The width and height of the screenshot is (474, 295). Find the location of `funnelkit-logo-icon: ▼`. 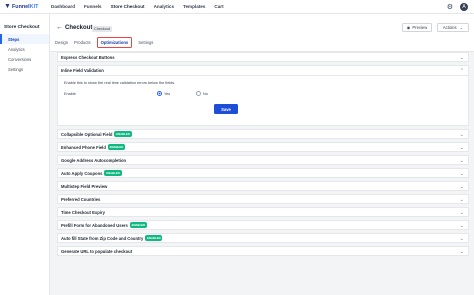

funnelkit-logo-icon: ▼ is located at coordinates (7, 6).